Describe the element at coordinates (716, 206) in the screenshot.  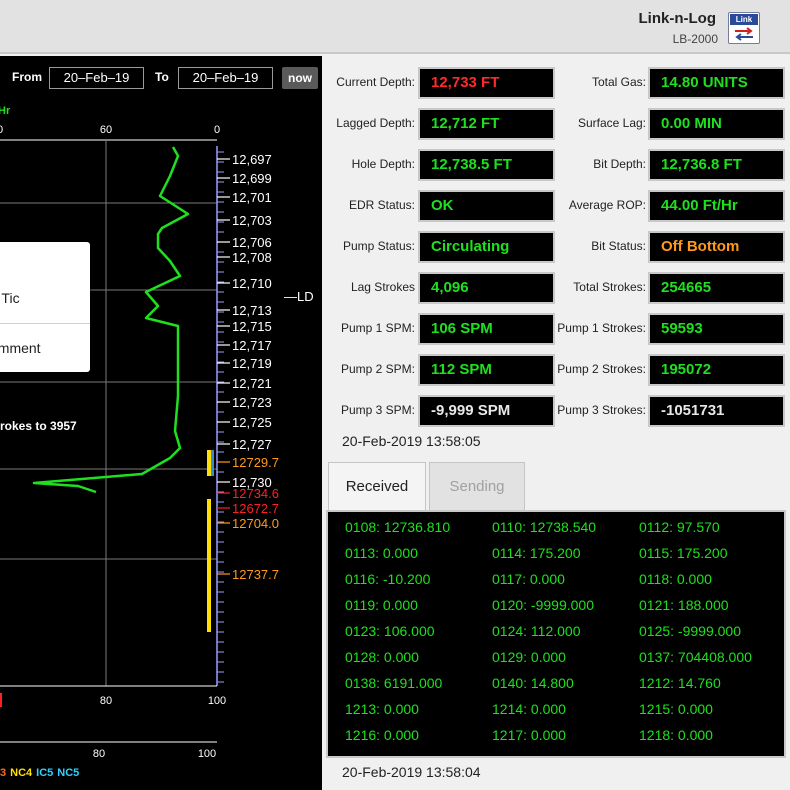
I see `field-value: 44.00 Ft/Hr` at that location.